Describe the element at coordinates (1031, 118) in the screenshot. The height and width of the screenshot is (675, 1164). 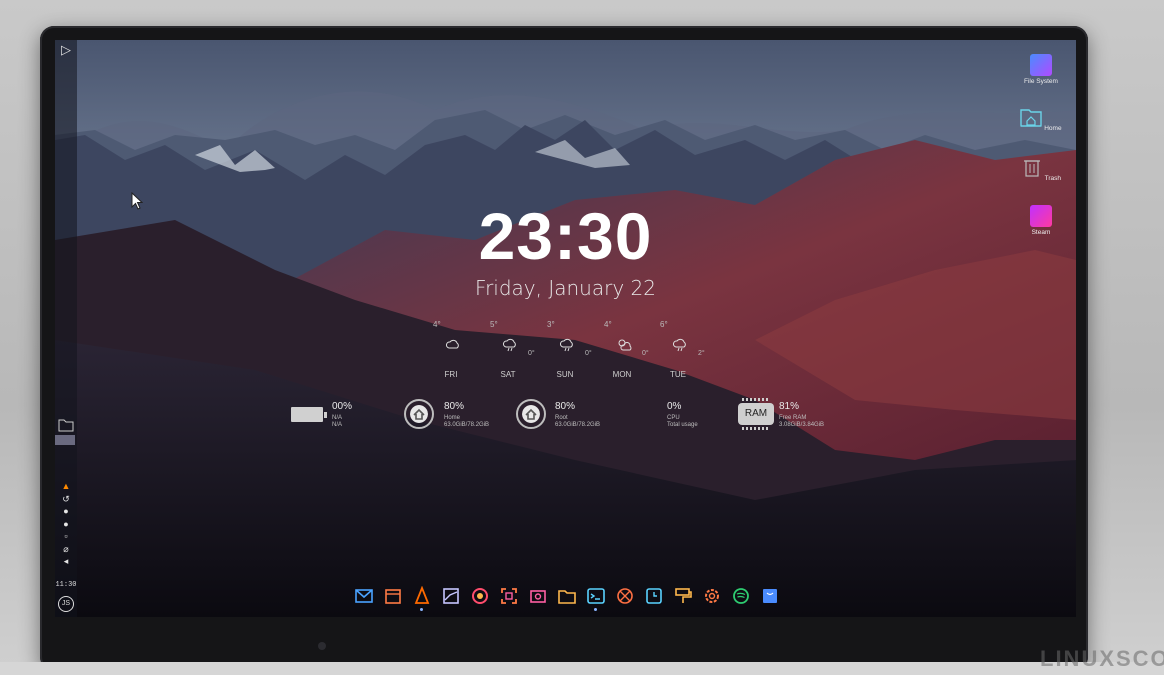
I see `home-folder-icon` at that location.